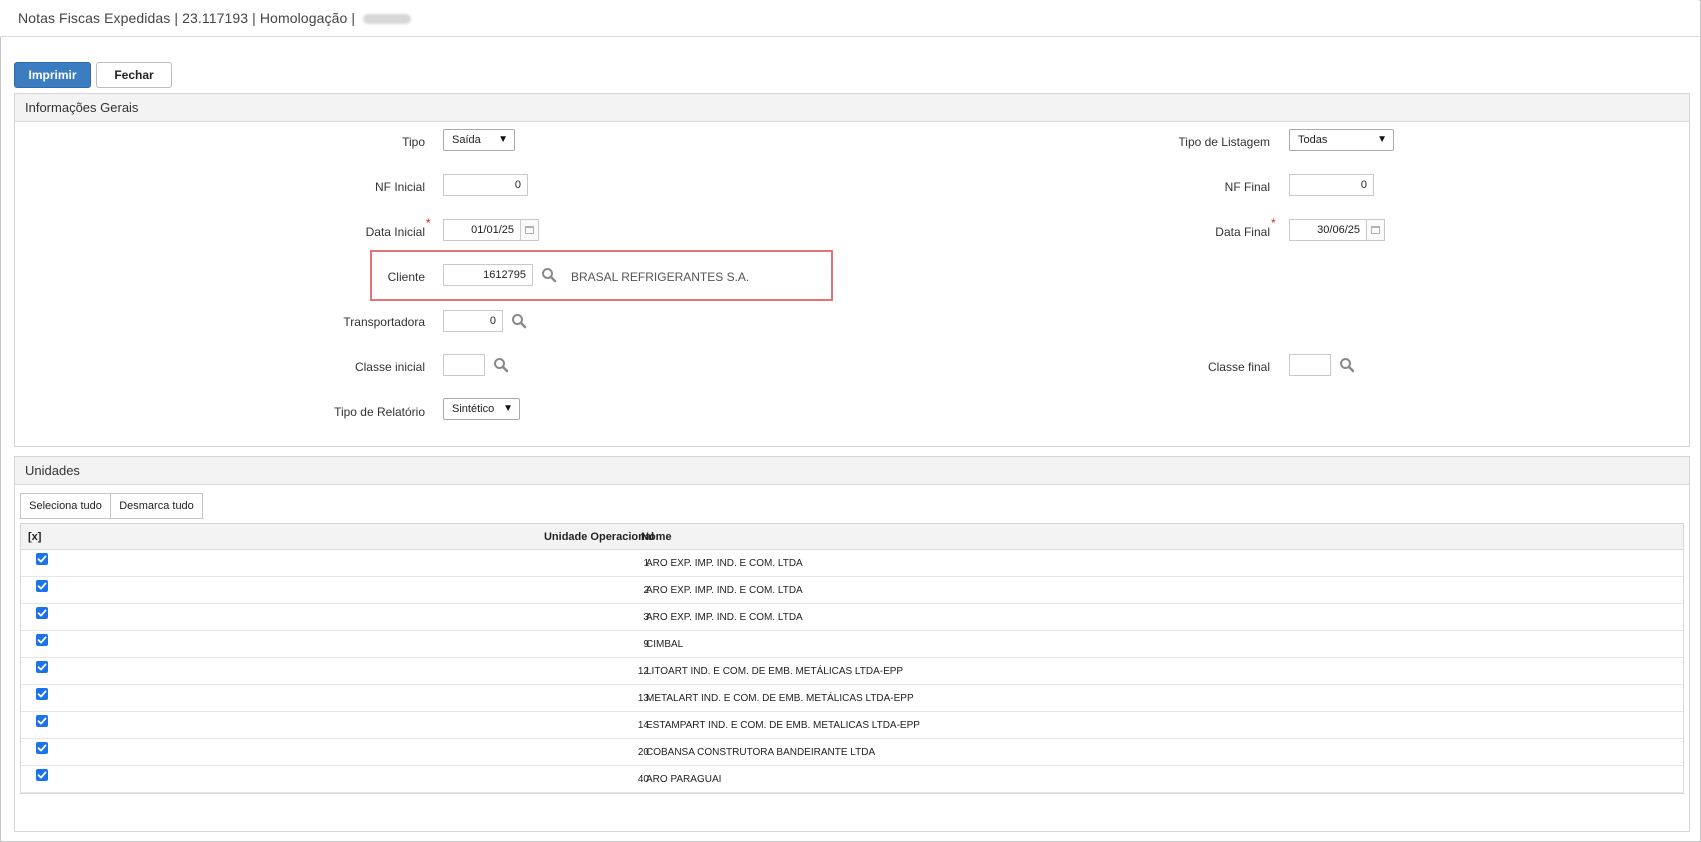 The image size is (1701, 842). What do you see at coordinates (852, 471) in the screenshot?
I see `units-header: Unidades` at bounding box center [852, 471].